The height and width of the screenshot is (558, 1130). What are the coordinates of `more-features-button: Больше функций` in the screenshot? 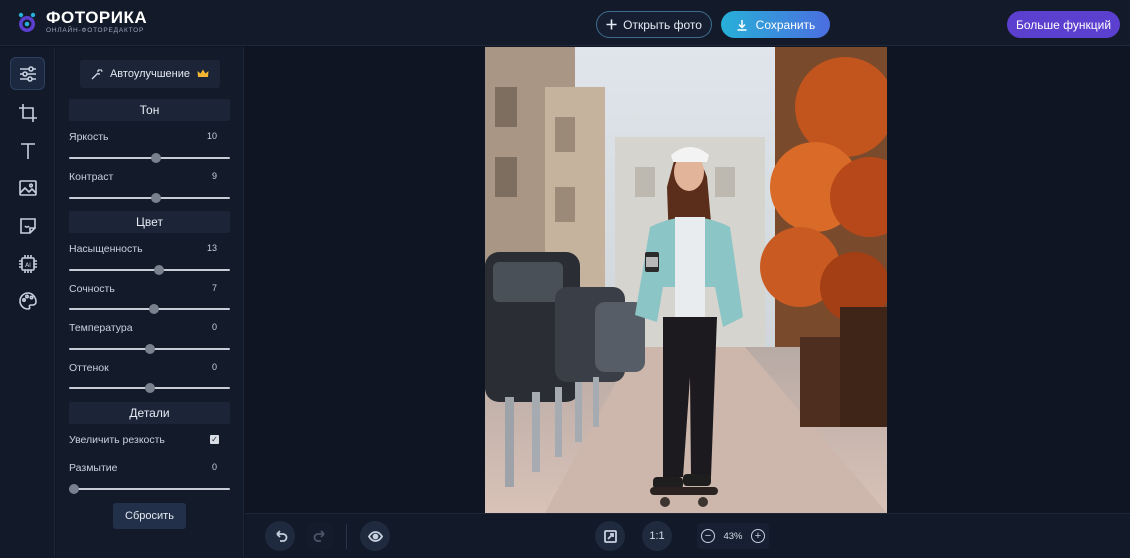 It's located at (1063, 24).